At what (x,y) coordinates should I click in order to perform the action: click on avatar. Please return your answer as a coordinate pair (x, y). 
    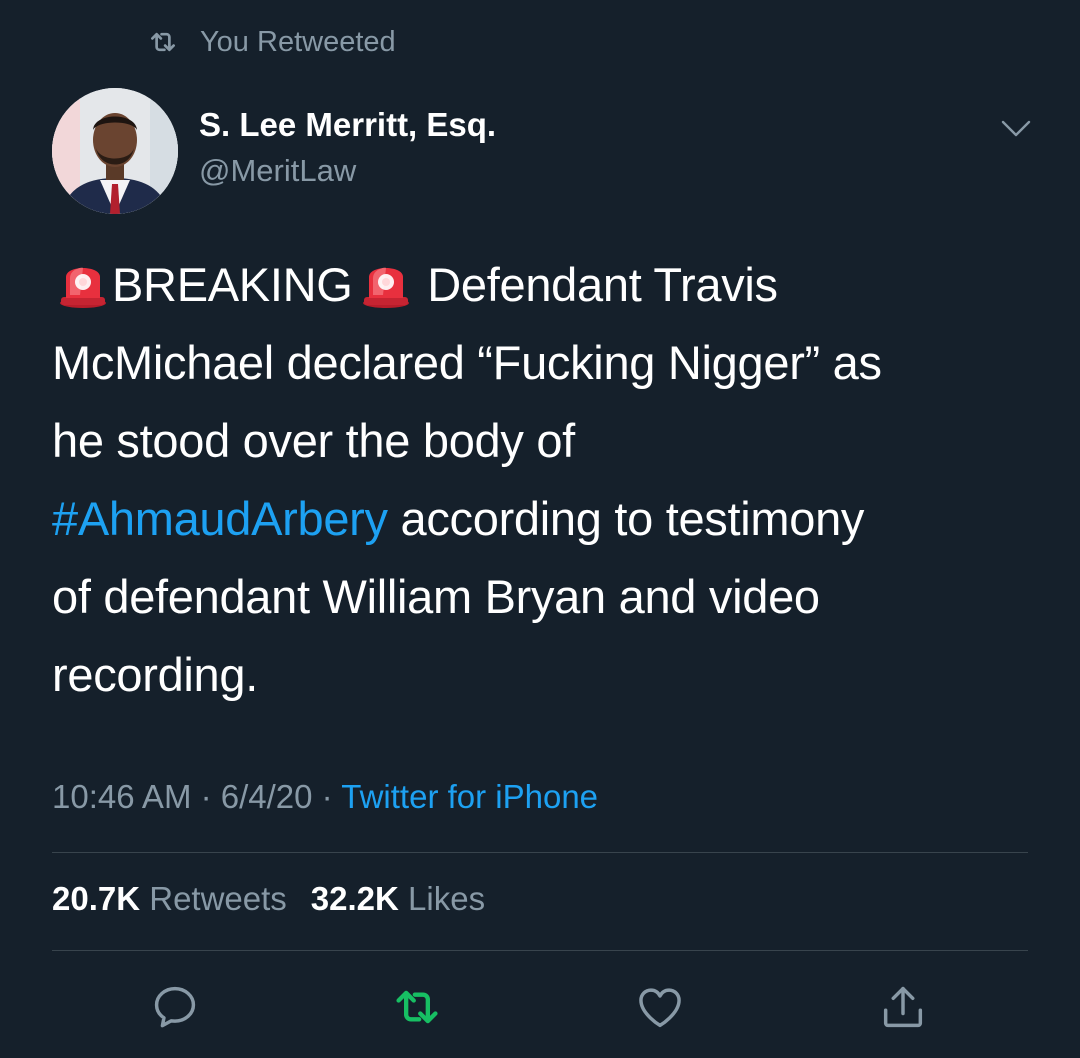
    Looking at the image, I should click on (115, 151).